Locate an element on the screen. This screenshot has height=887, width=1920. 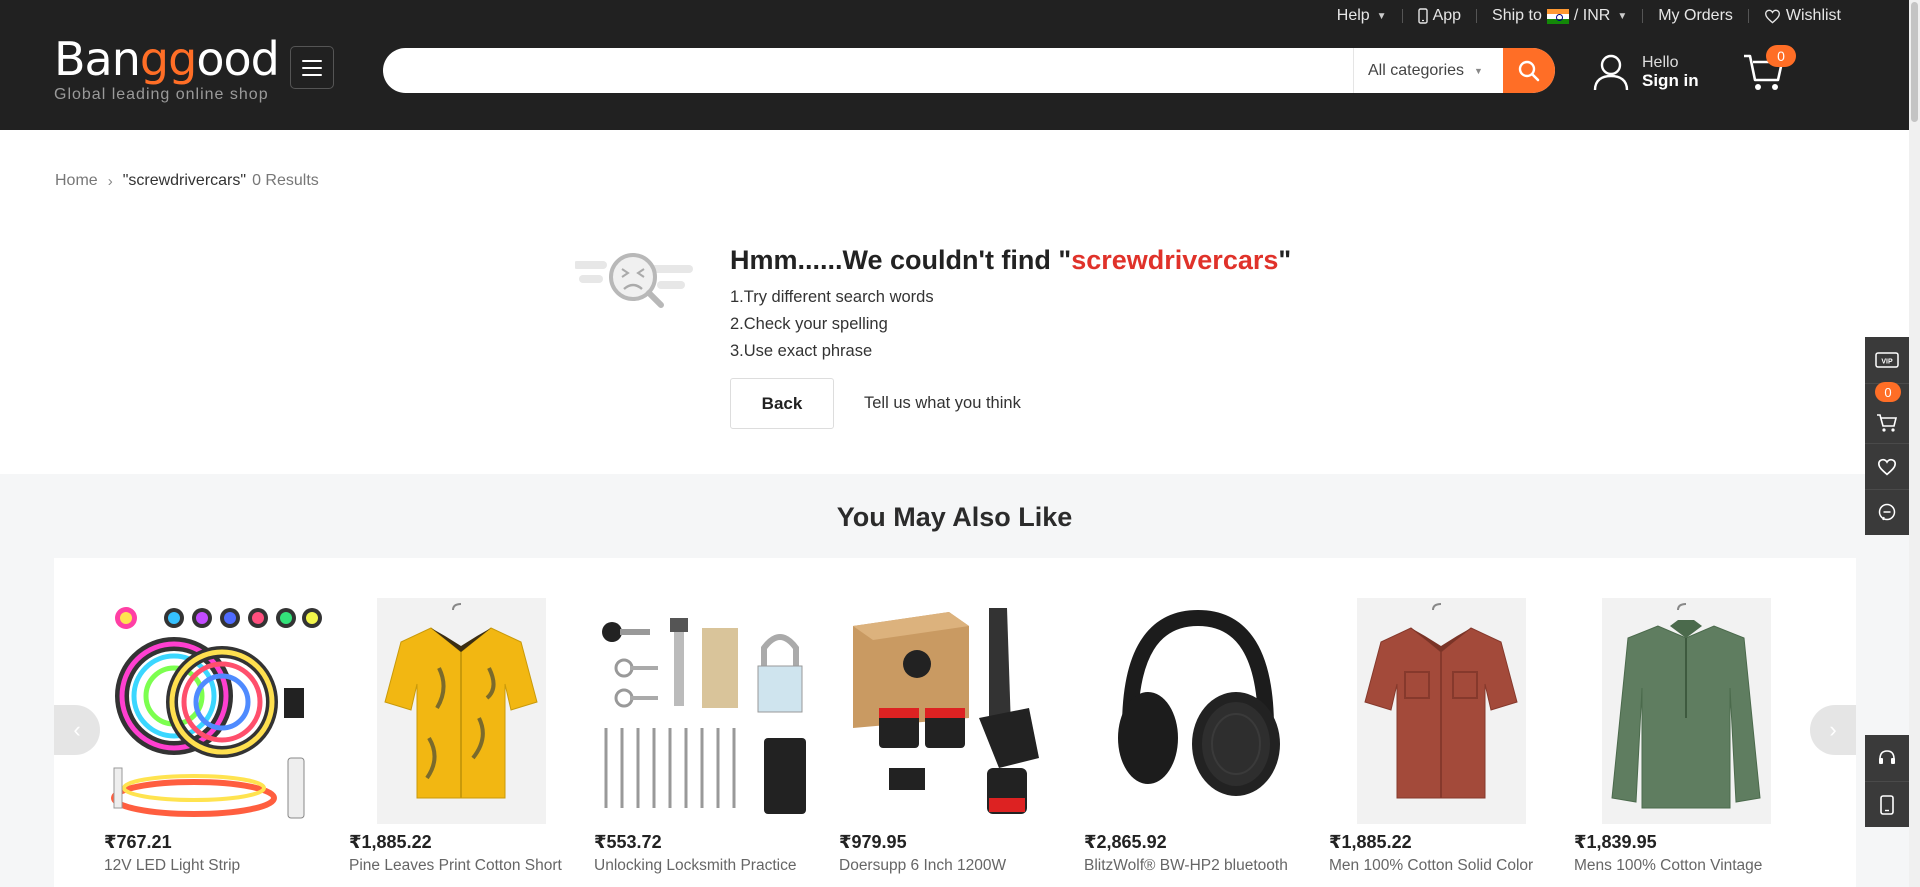
search-button is located at coordinates (1529, 70).